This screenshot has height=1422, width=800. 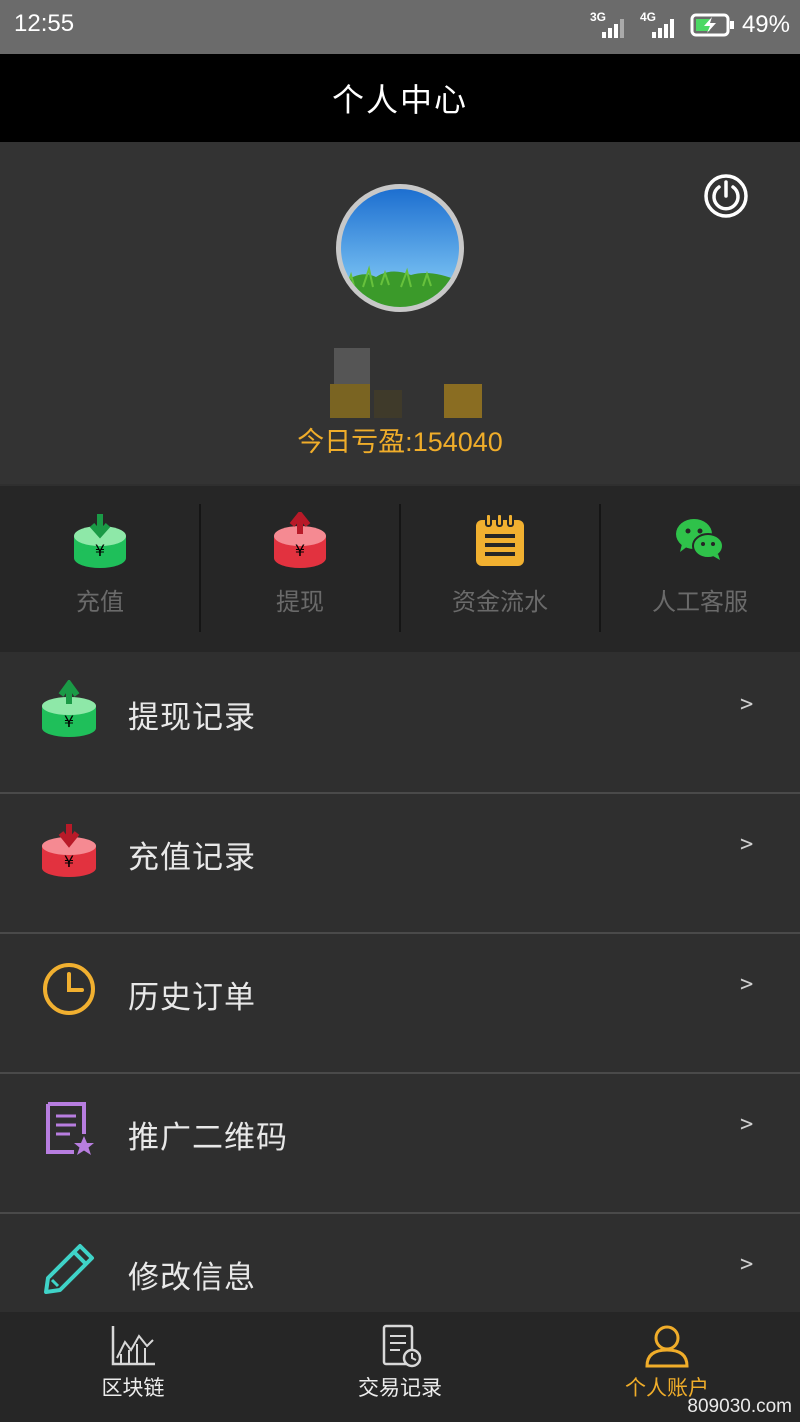 What do you see at coordinates (69, 850) in the screenshot?
I see `deposit-record-icon: ¥` at bounding box center [69, 850].